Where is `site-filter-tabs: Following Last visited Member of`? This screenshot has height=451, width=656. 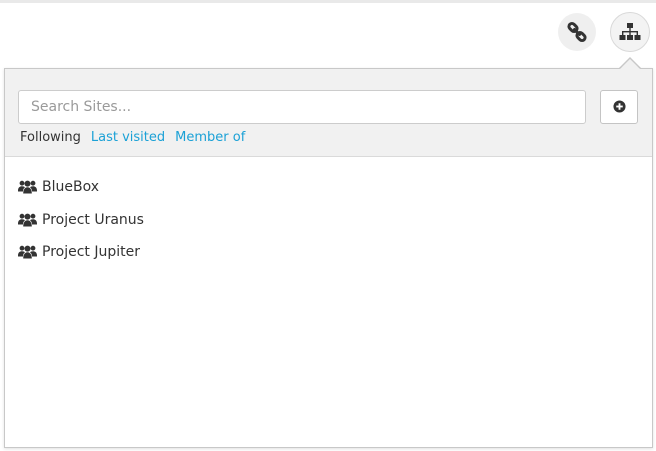 site-filter-tabs: Following Last visited Member of is located at coordinates (132, 138).